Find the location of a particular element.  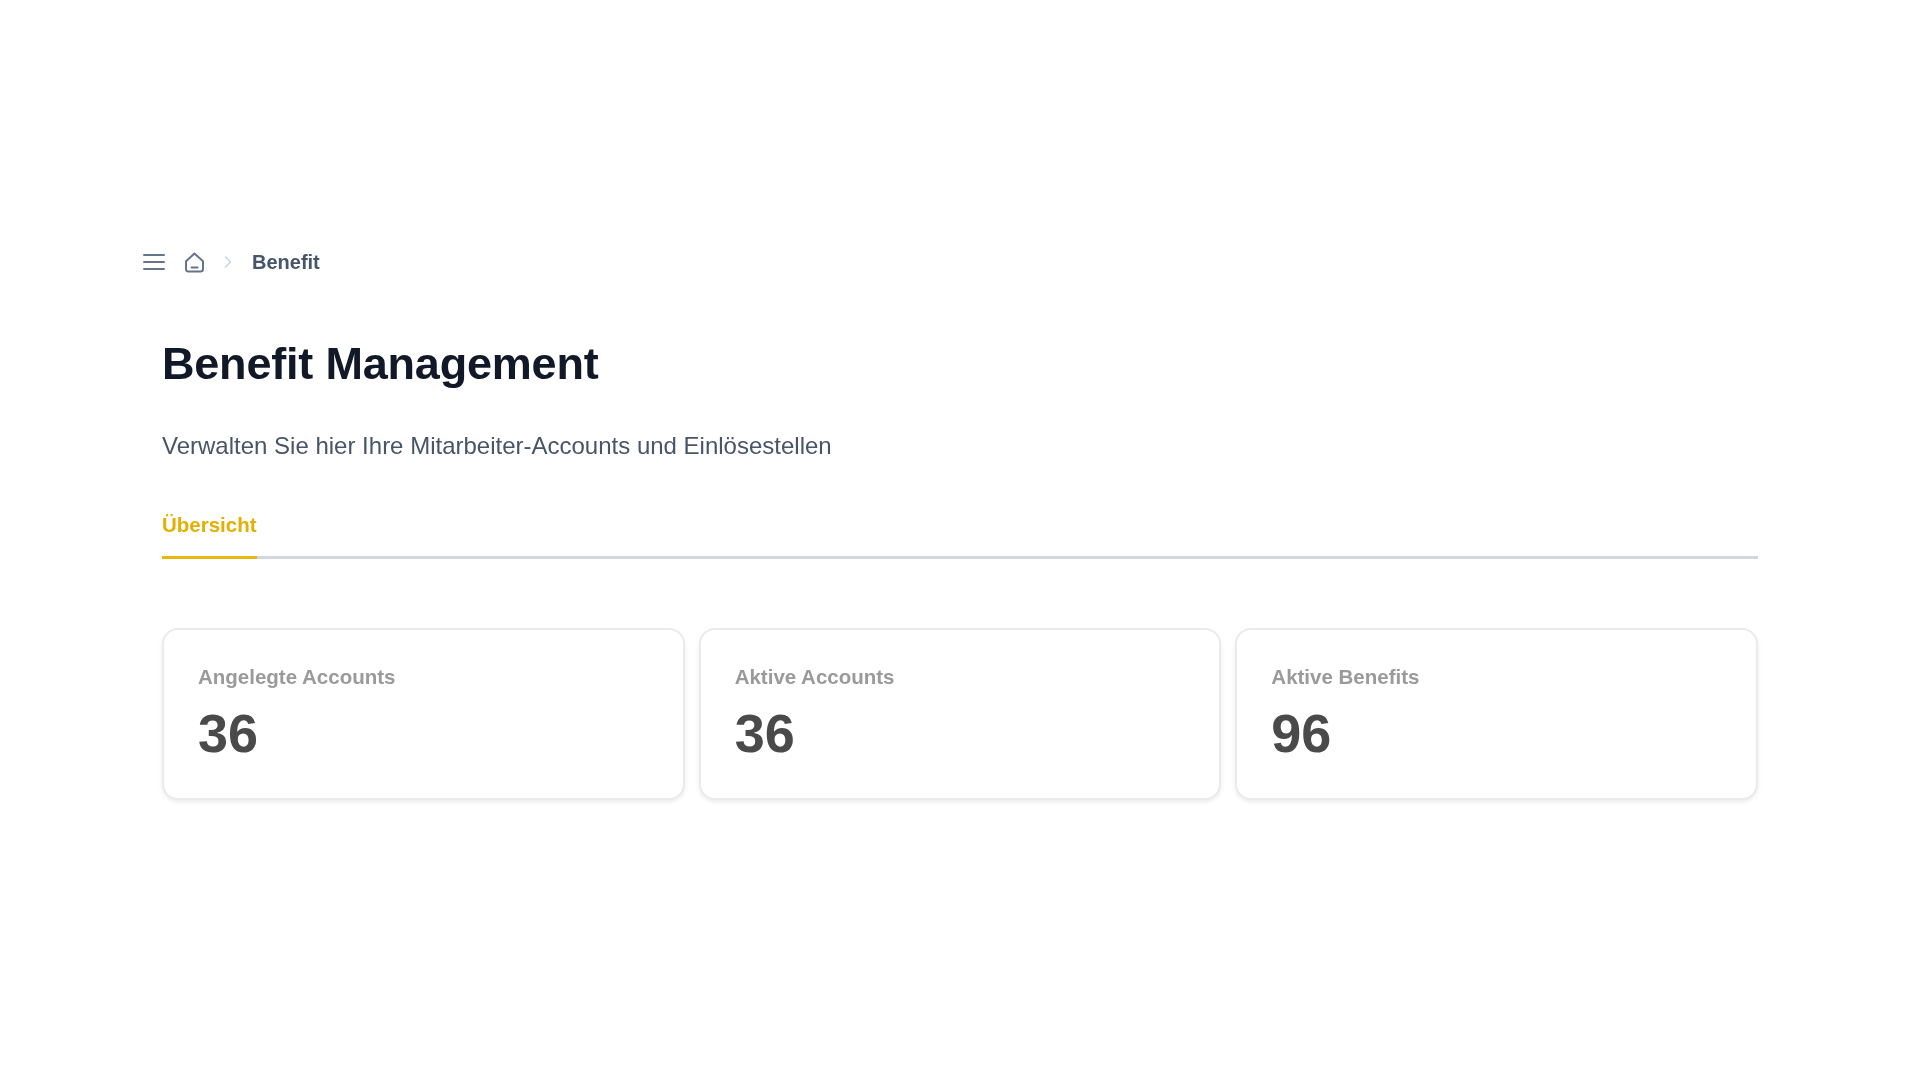

page-title: Benefit Management is located at coordinates (381, 364).